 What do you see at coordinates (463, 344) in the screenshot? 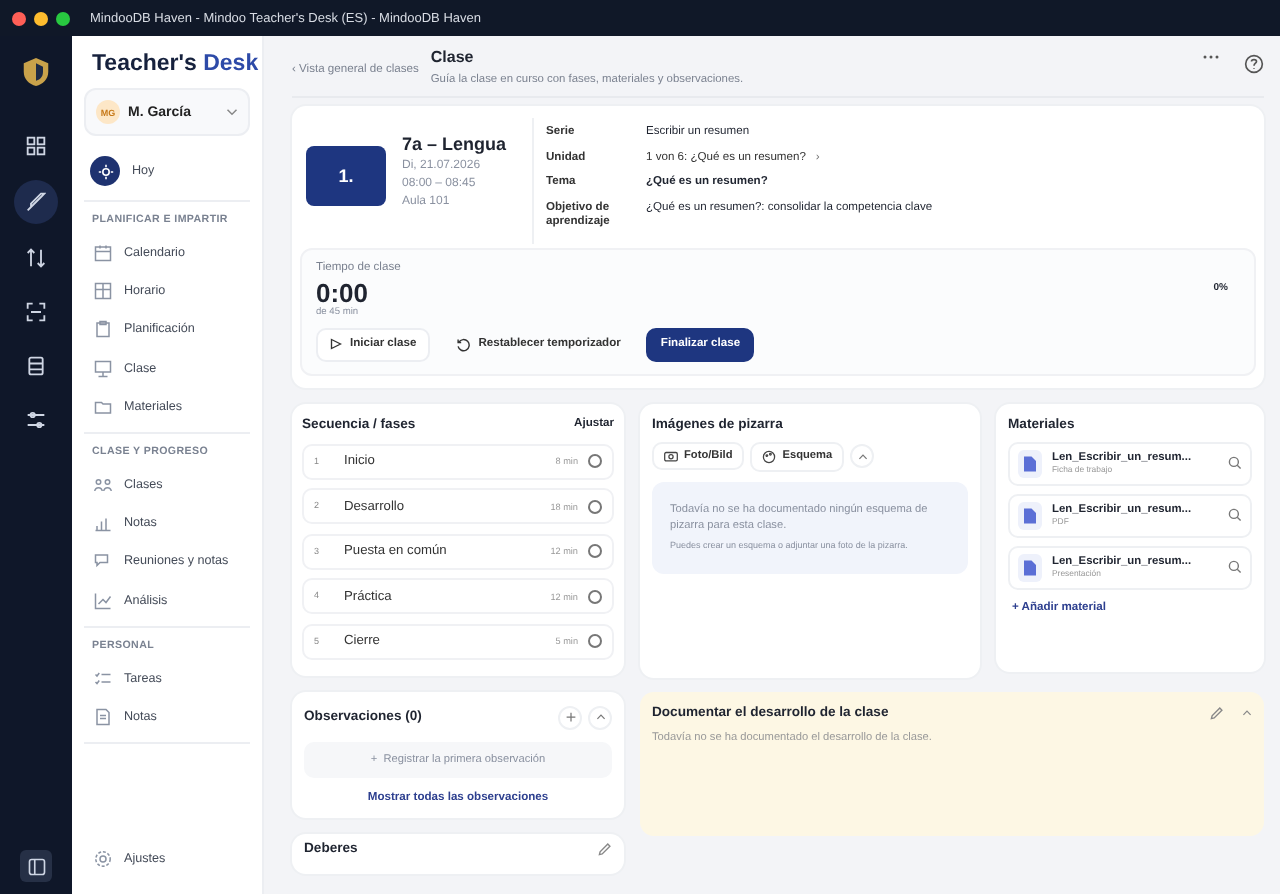
I see `reset-icon` at bounding box center [463, 344].